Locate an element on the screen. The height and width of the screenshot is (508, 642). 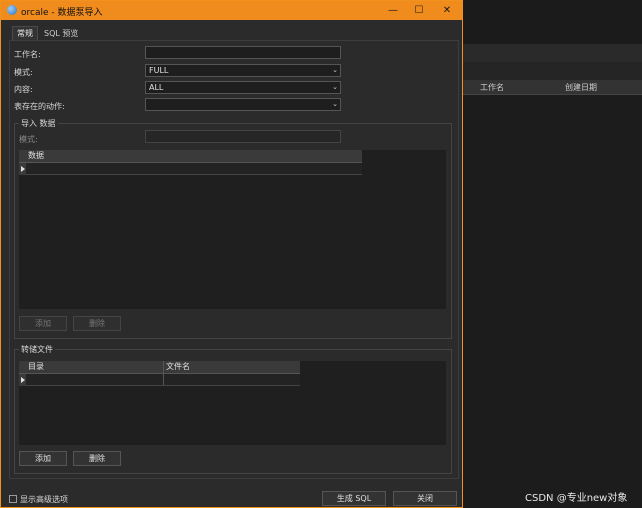
close-button: 关闭 is located at coordinates (425, 498).